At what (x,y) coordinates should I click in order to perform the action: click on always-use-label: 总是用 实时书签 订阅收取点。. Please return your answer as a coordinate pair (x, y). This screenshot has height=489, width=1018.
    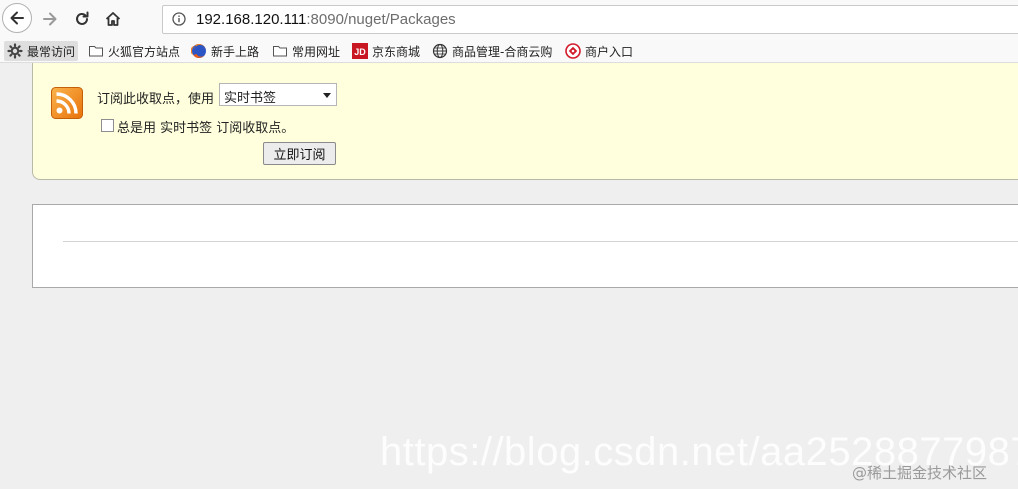
    Looking at the image, I should click on (205, 126).